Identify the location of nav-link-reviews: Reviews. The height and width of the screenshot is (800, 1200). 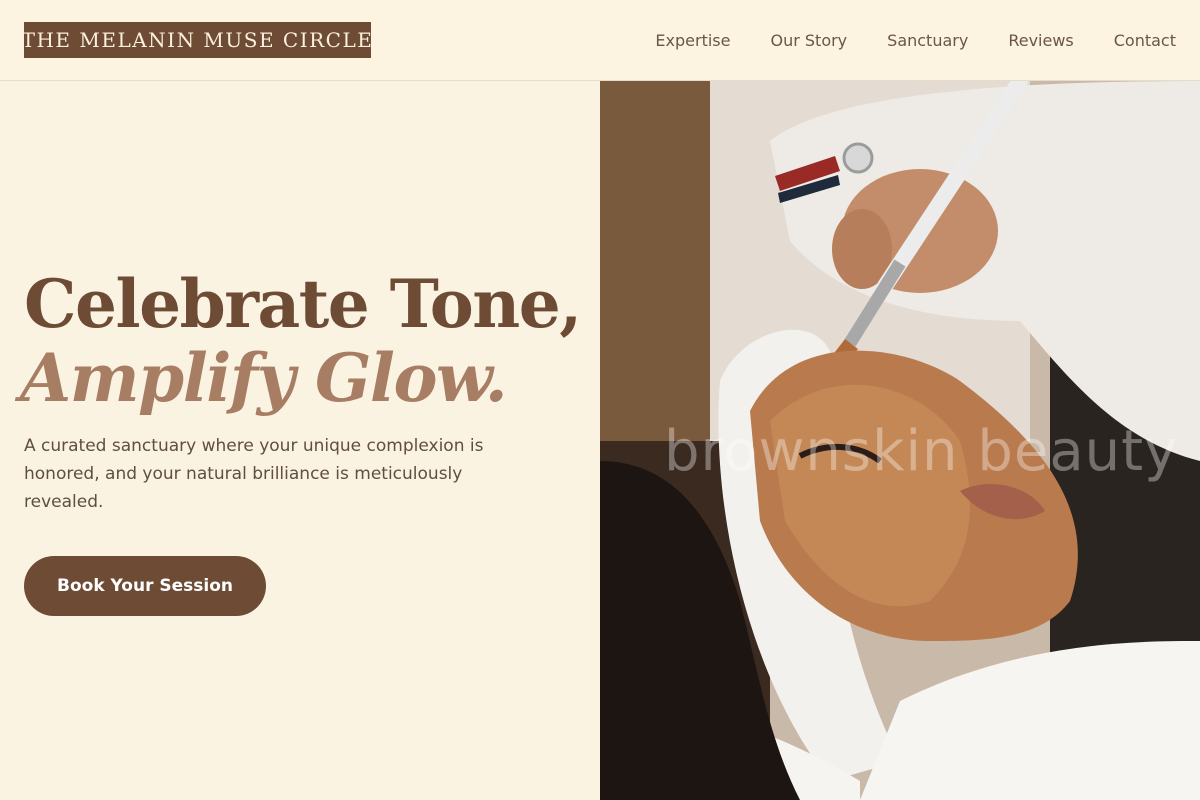
(1040, 40).